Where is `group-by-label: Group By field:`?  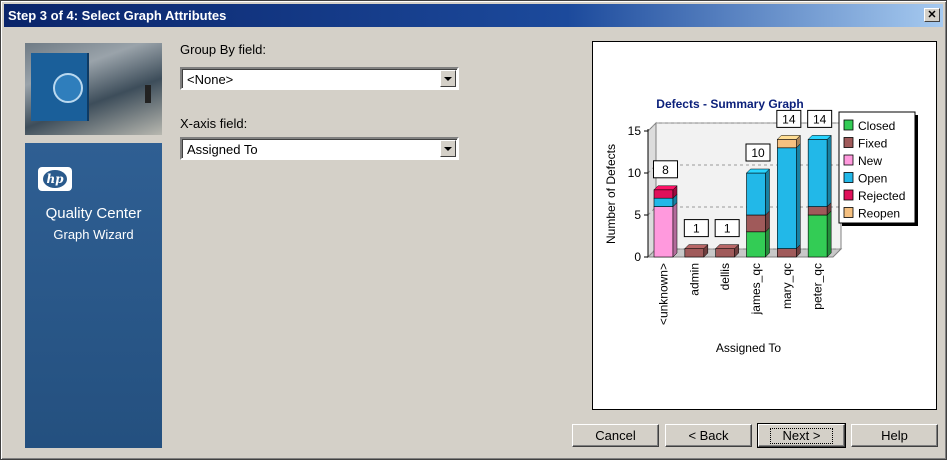 group-by-label: Group By field: is located at coordinates (223, 49).